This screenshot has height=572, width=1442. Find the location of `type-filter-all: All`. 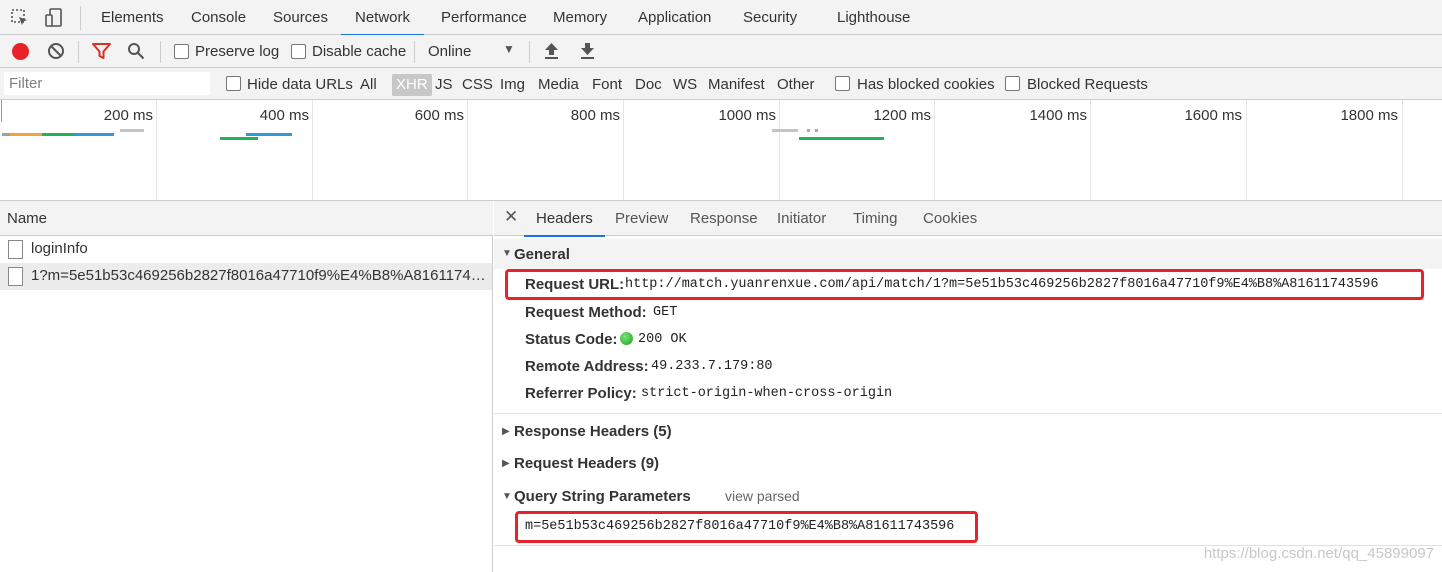

type-filter-all: All is located at coordinates (368, 85).